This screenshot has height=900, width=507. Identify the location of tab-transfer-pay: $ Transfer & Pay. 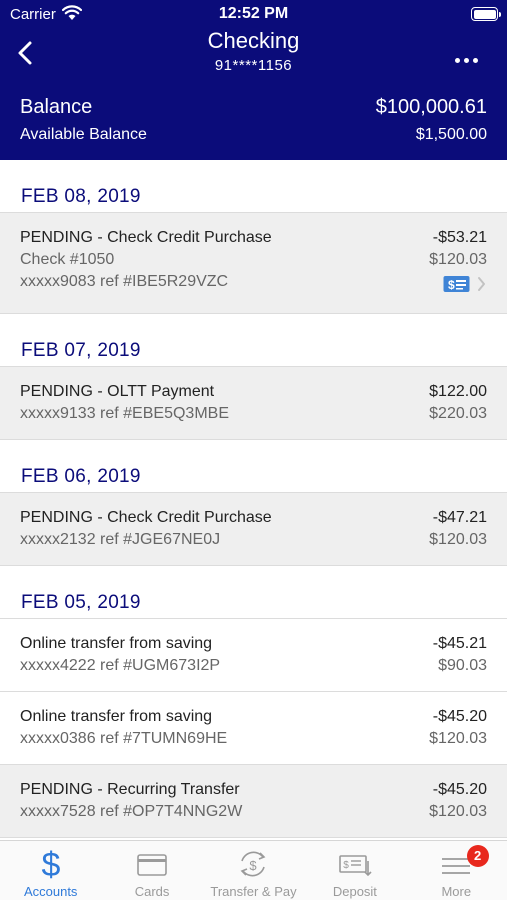
(253, 870).